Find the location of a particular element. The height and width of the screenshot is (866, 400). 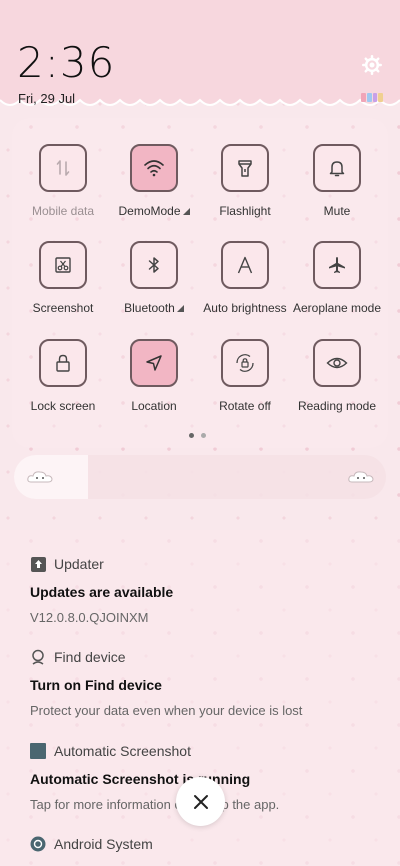

auto-brightness-toggle is located at coordinates (245, 265).